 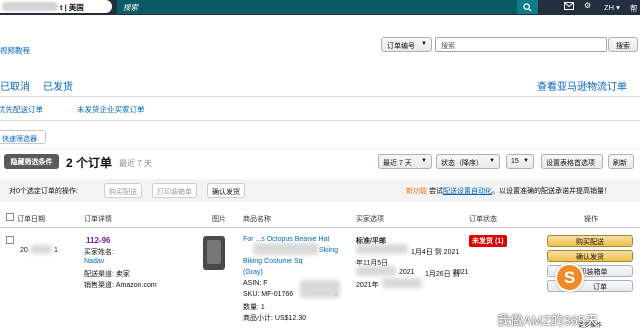 What do you see at coordinates (621, 161) in the screenshot?
I see `refresh-button: 刷新` at bounding box center [621, 161].